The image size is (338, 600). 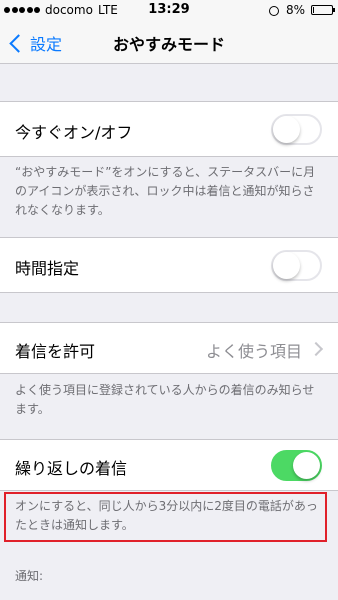 What do you see at coordinates (274, 10) in the screenshot?
I see `alarm-icon` at bounding box center [274, 10].